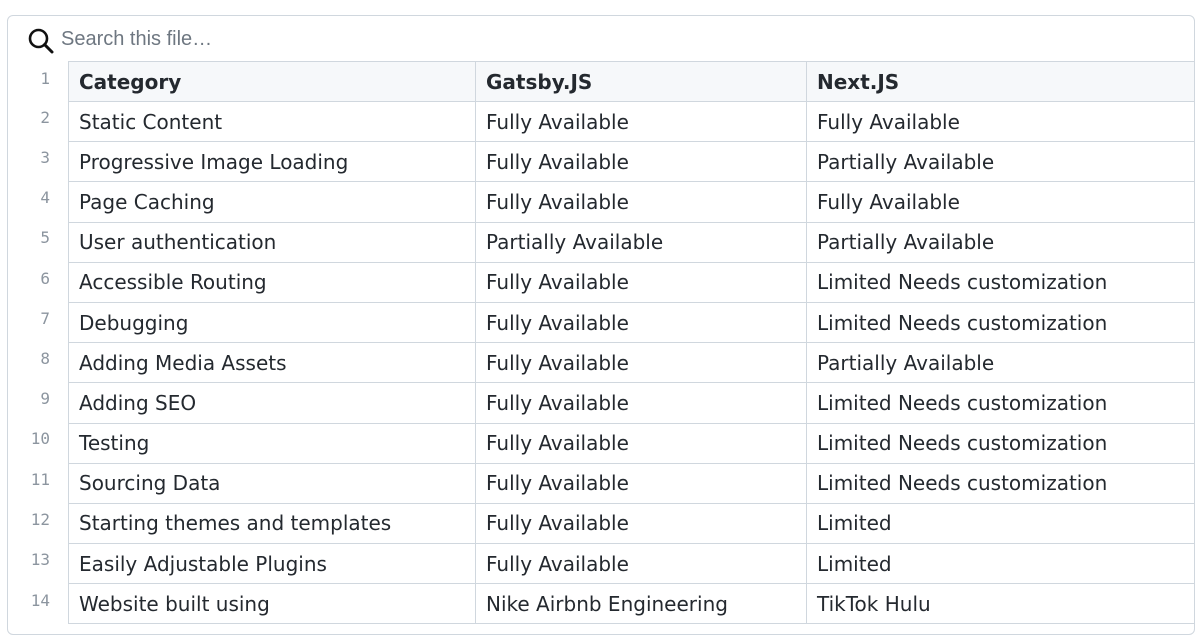  I want to click on search-bar, so click(601, 38).